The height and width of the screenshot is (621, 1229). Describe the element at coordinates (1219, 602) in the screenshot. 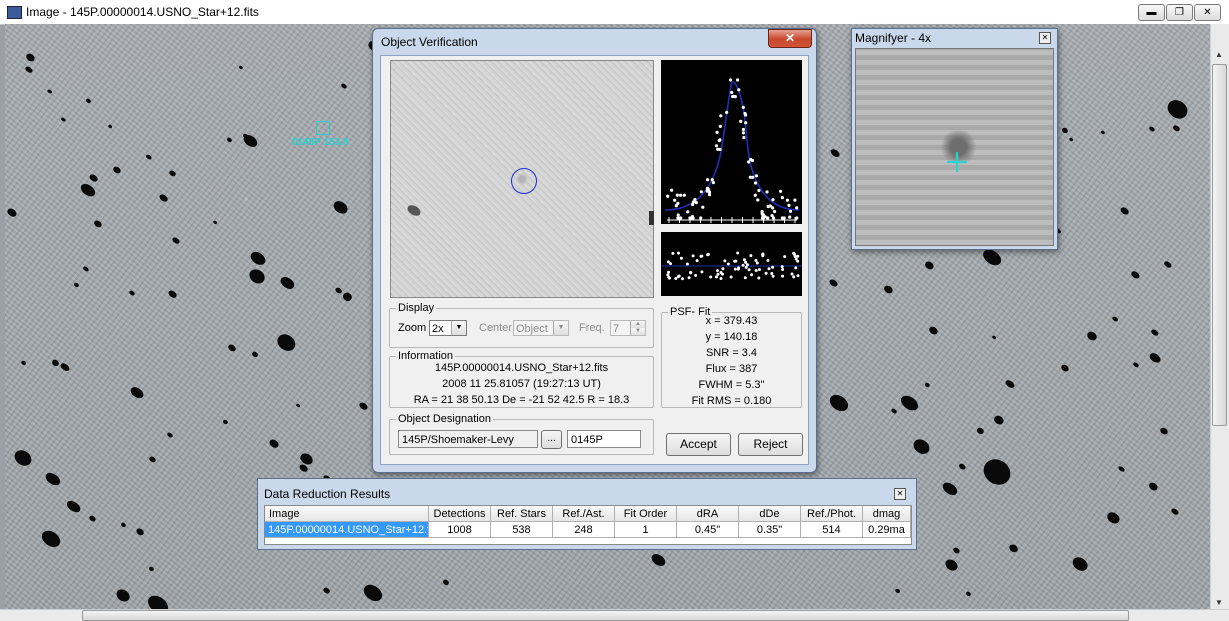

I see `scroll-down-icon: ▼` at that location.